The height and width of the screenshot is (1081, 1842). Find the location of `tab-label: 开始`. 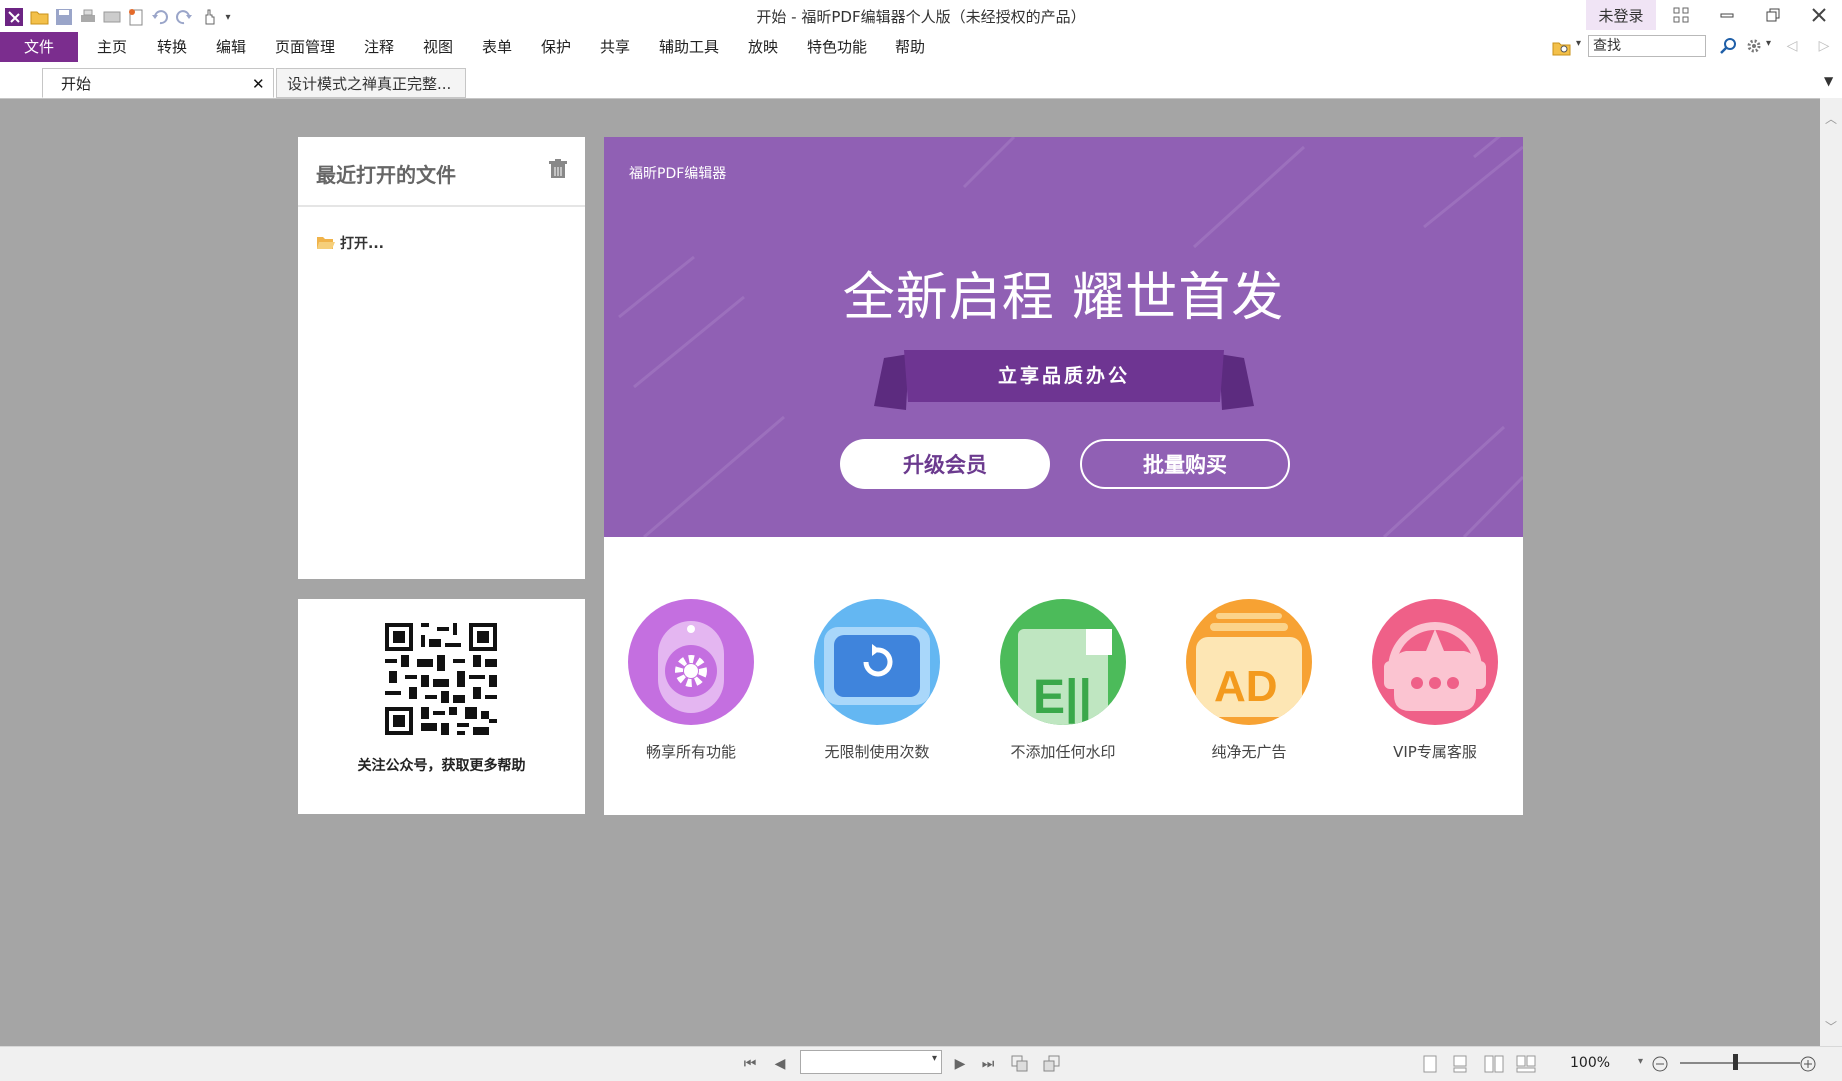

tab-label: 开始 is located at coordinates (76, 84).